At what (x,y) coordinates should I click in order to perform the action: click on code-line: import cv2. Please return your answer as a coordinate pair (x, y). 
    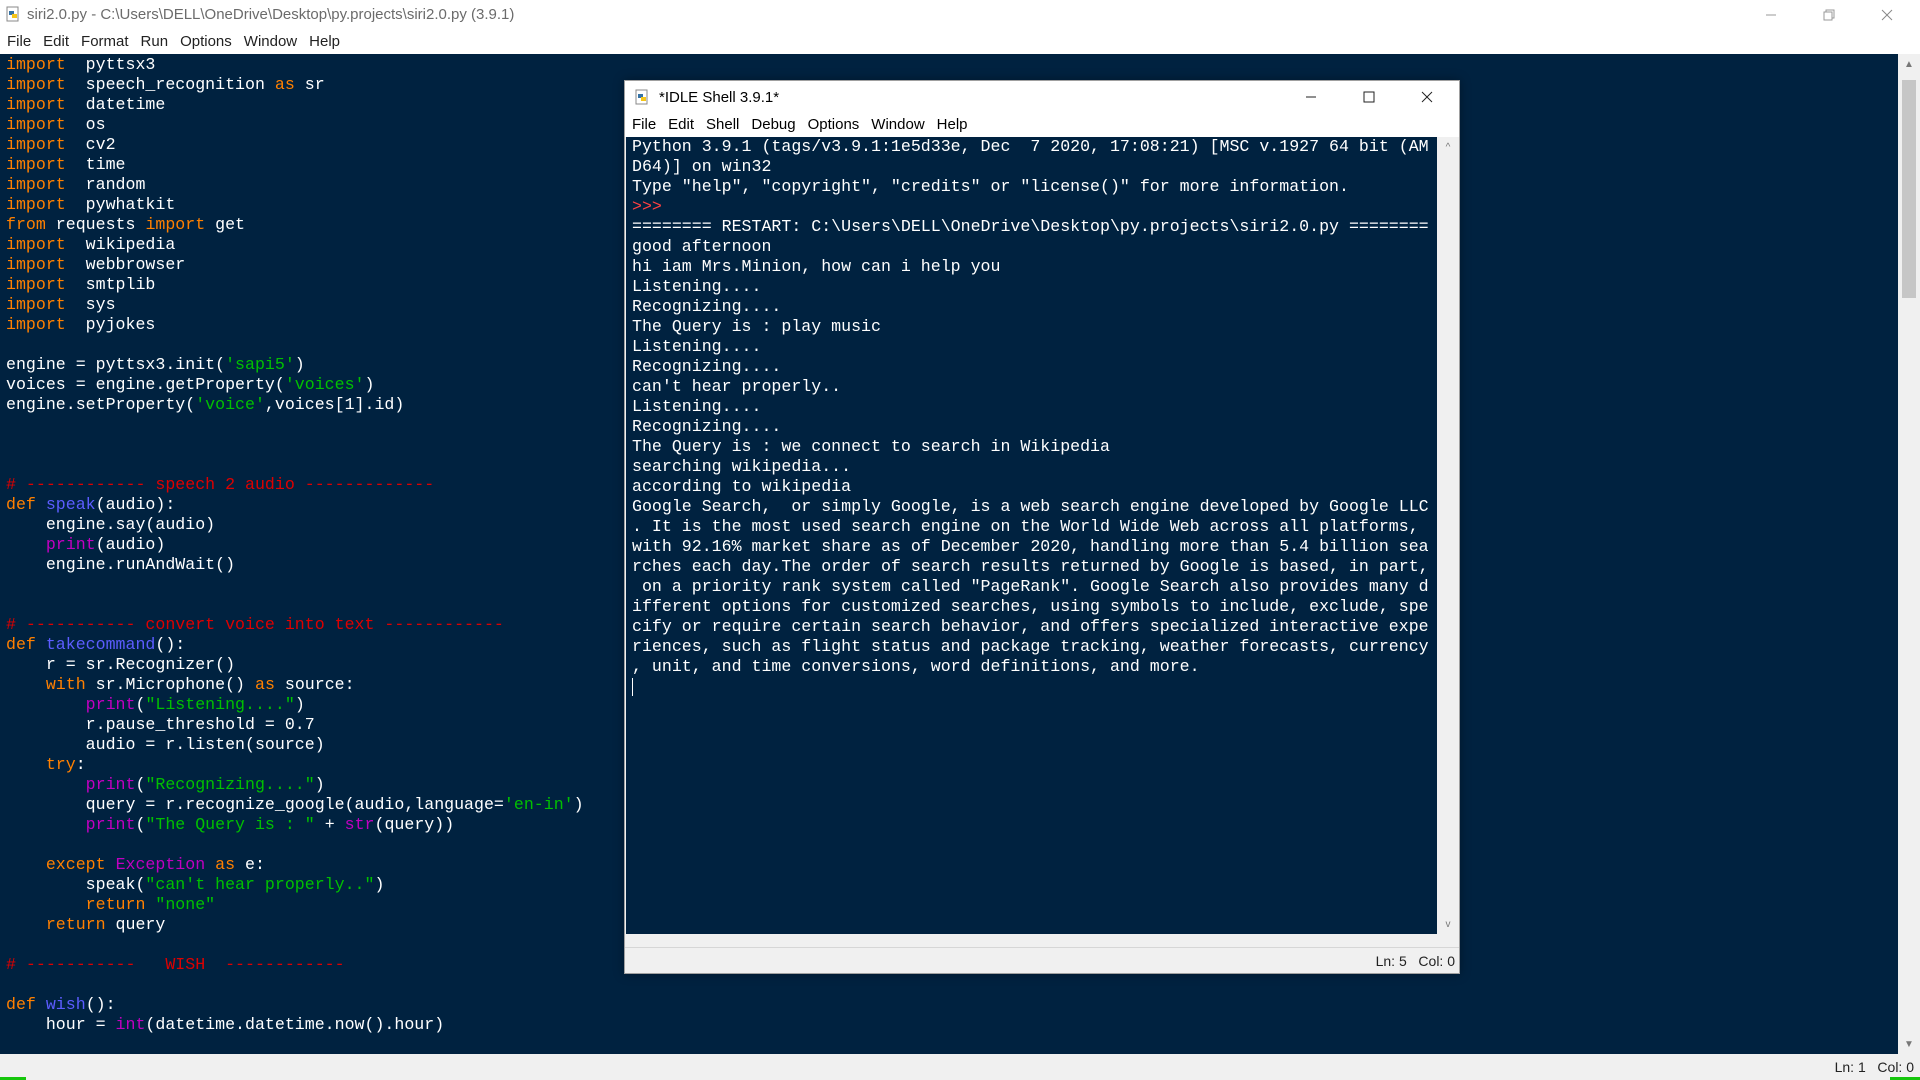
    Looking at the image, I should click on (61, 144).